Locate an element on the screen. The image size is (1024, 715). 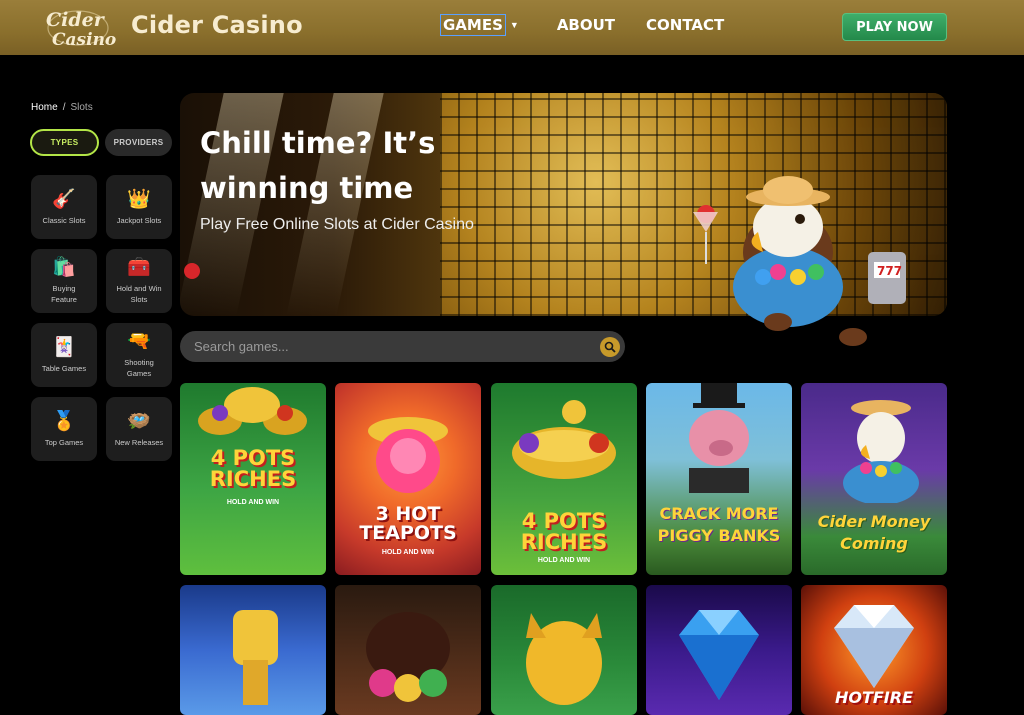
blue-diamond-illustration is located at coordinates (719, 655).